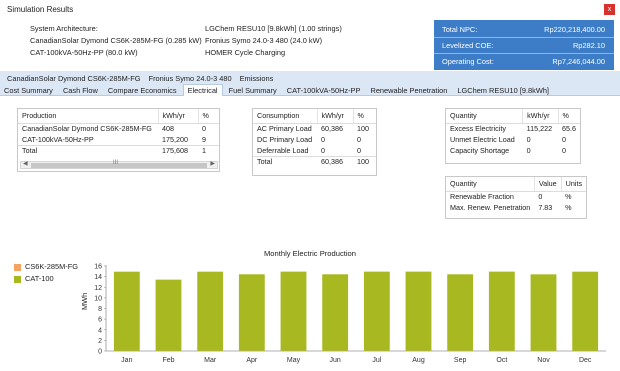 The height and width of the screenshot is (371, 620). I want to click on legend-swatch-solar, so click(17, 267).